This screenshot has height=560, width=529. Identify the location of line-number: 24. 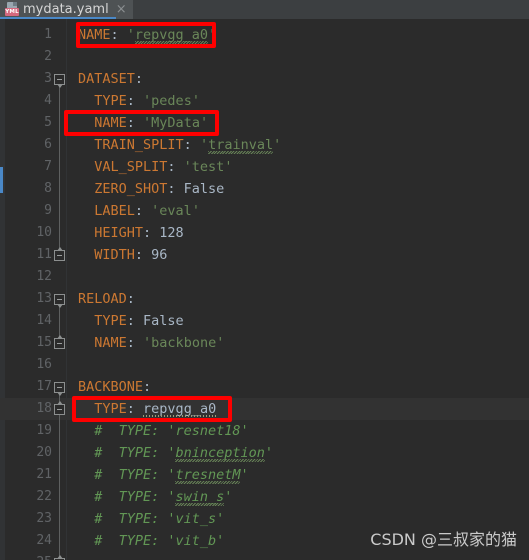
(44, 540).